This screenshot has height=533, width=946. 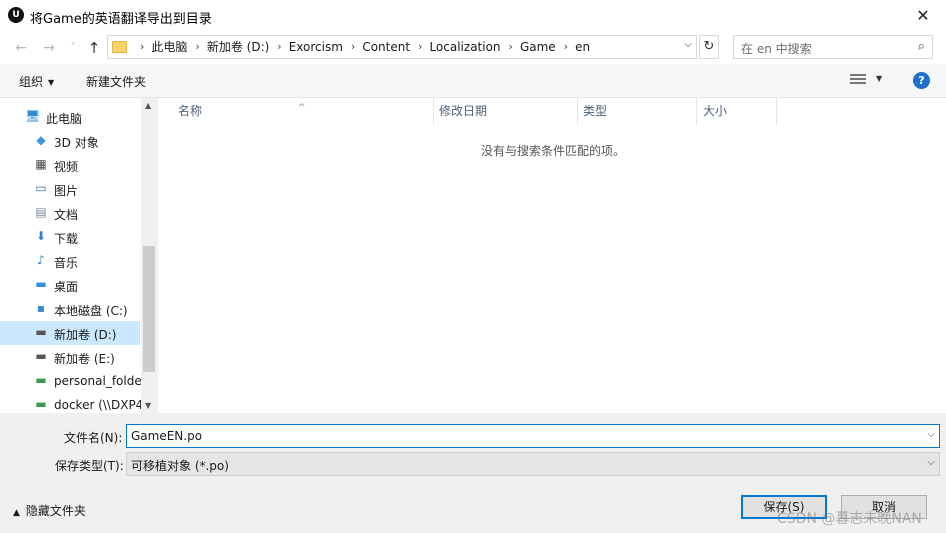 I want to click on sidebar-item: ▬ 新加卷 (D:), so click(x=70, y=333).